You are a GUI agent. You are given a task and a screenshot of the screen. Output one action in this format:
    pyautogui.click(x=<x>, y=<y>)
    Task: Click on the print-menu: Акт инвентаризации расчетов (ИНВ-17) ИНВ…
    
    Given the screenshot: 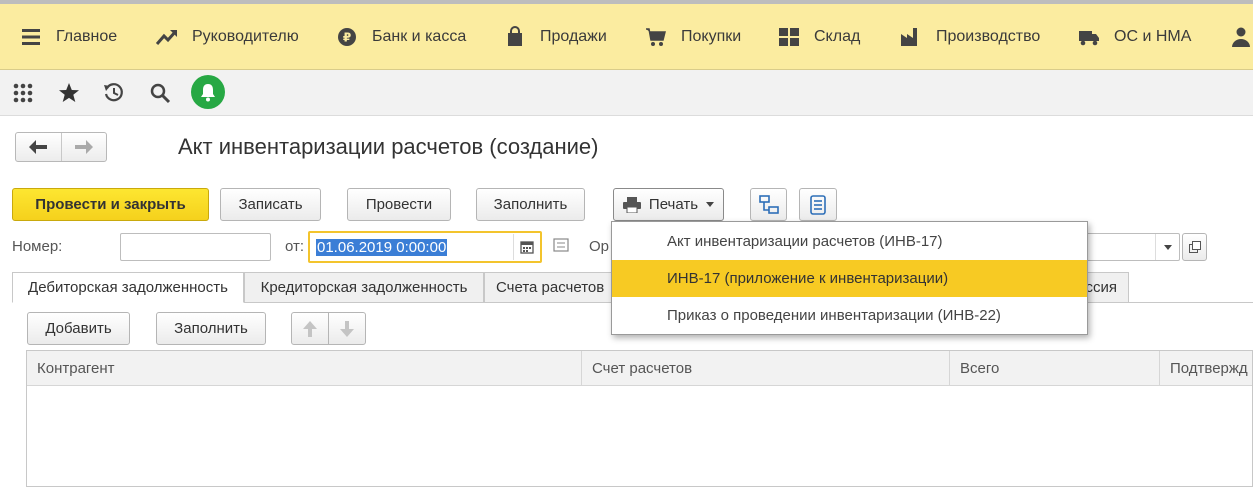 What is the action you would take?
    pyautogui.click(x=849, y=278)
    